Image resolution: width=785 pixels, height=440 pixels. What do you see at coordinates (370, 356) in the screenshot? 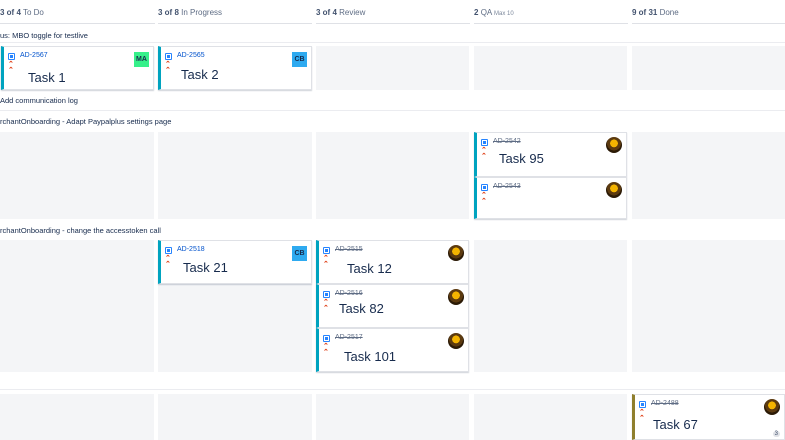
I see `issue-summary: Task 101` at bounding box center [370, 356].